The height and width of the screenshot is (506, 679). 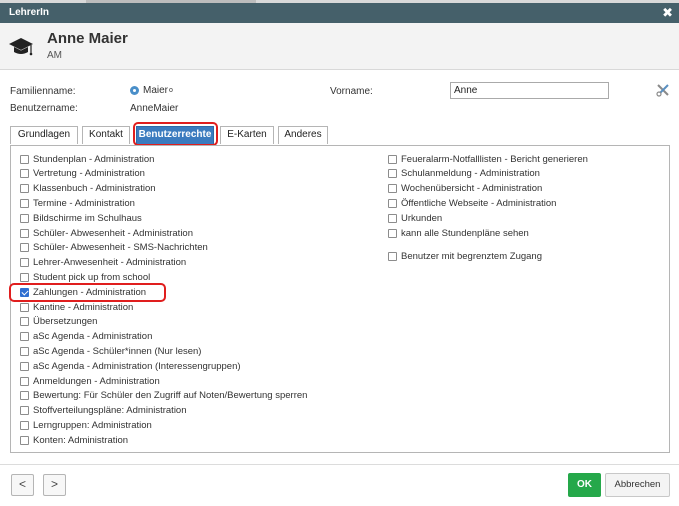 I want to click on permission-item: Student pick up from school, so click(x=85, y=277).